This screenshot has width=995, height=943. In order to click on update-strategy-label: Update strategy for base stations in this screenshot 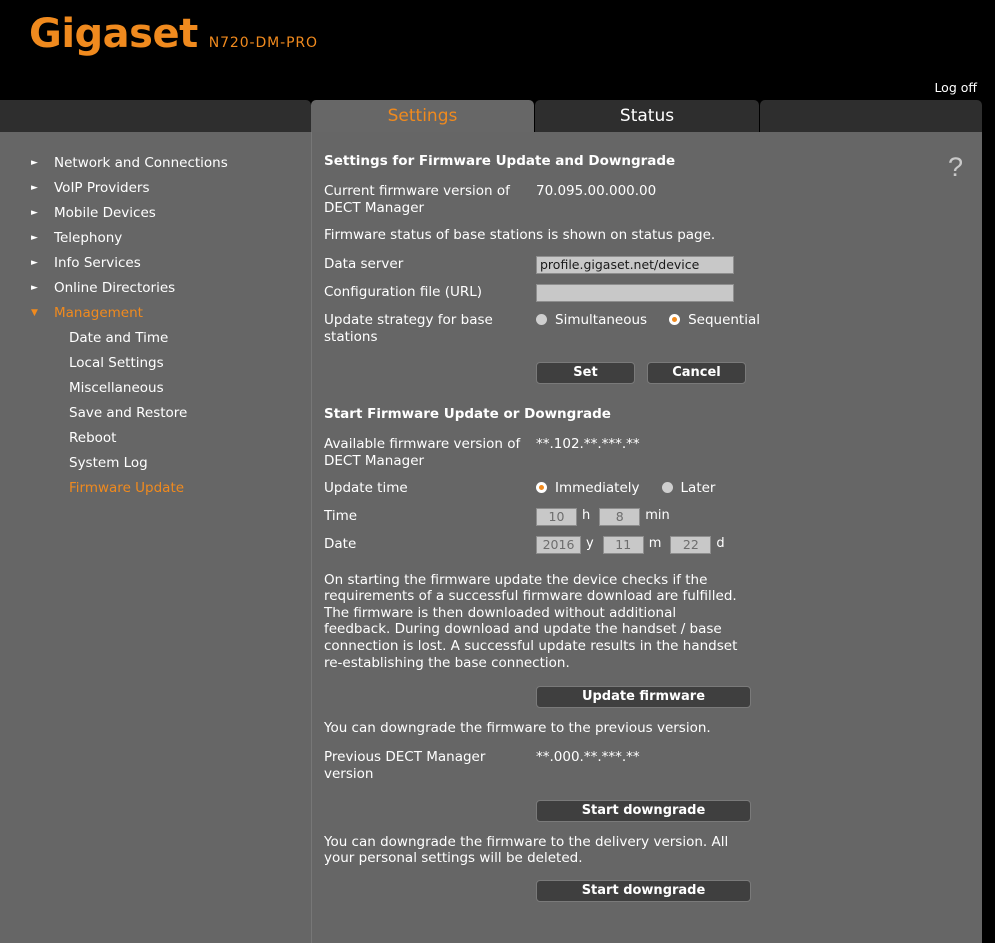, I will do `click(408, 328)`.